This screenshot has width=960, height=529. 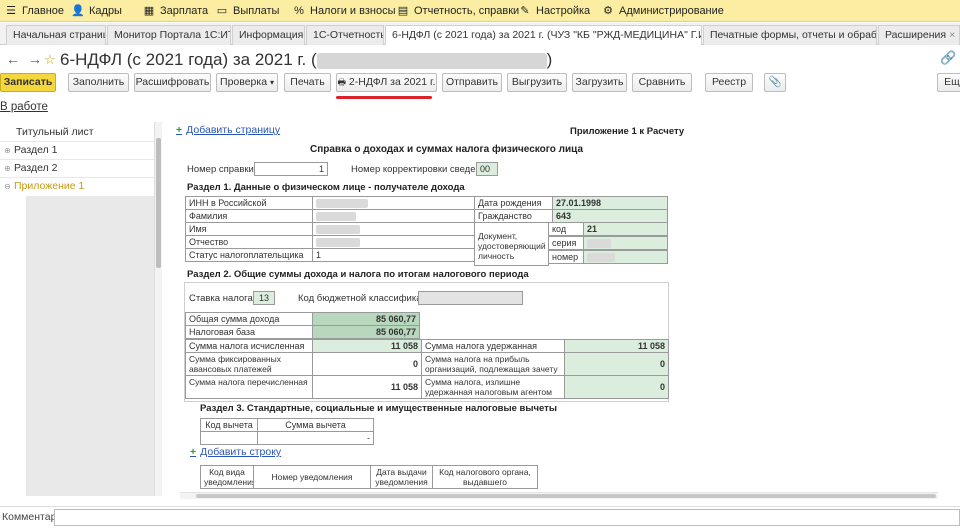 I want to click on star-icon: ☆, so click(x=50, y=60).